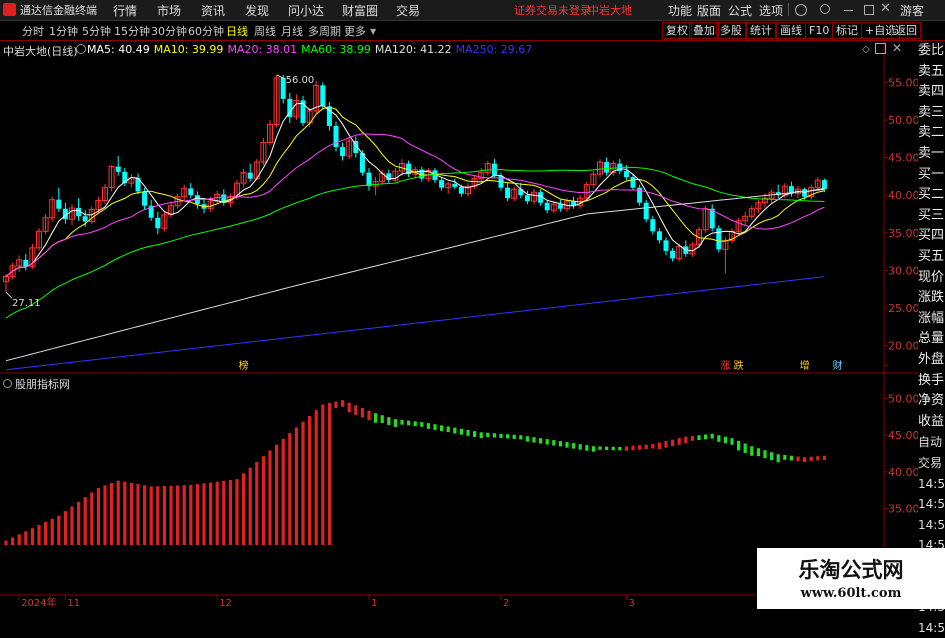 The height and width of the screenshot is (638, 945). I want to click on ma250-label: MA250: 29.67, so click(494, 49).